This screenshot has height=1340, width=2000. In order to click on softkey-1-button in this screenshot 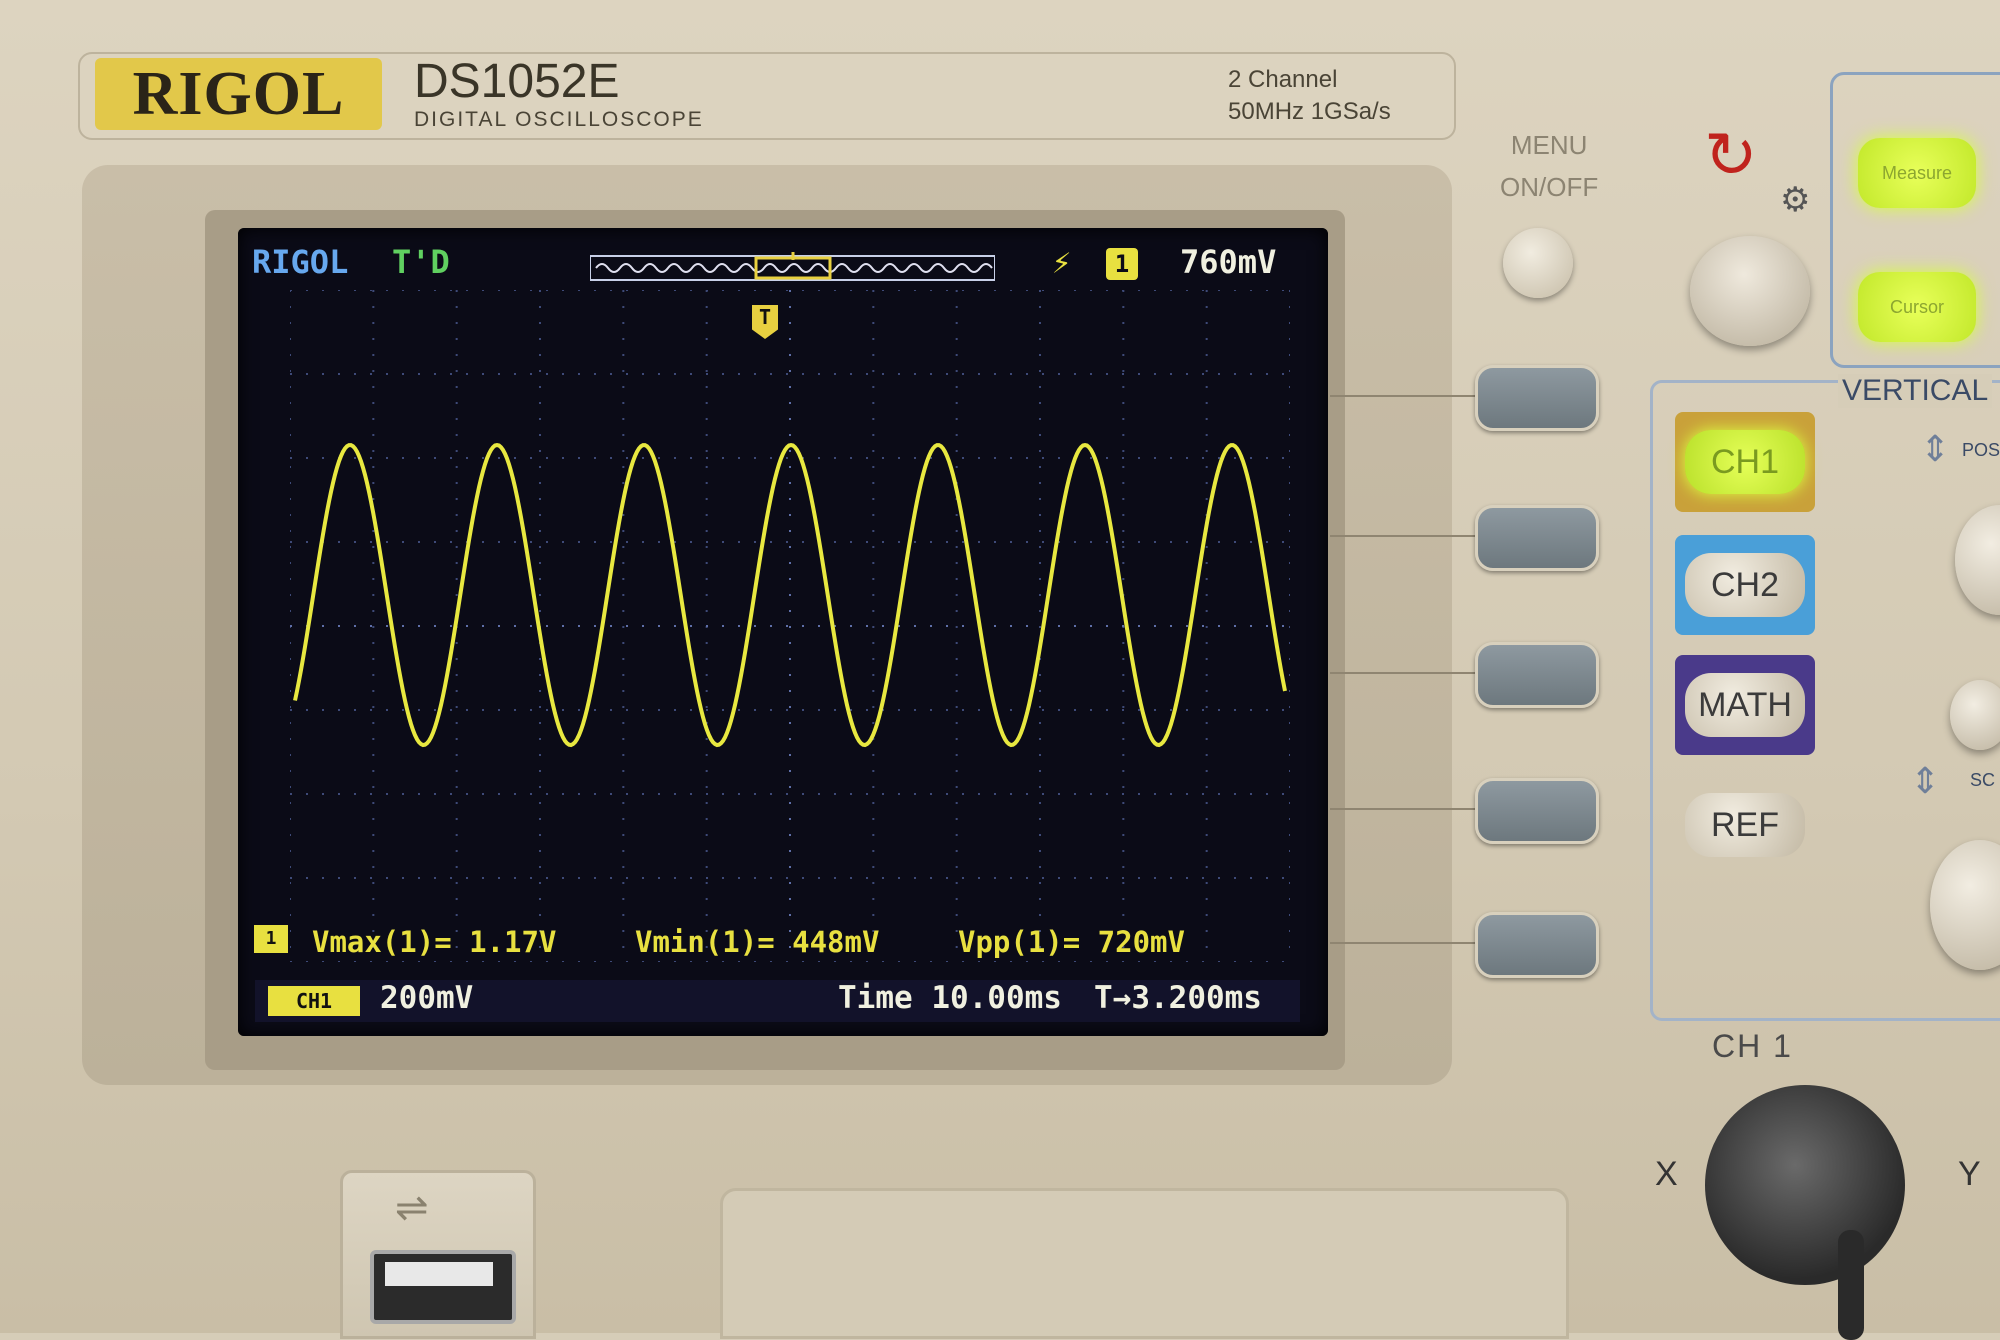, I will do `click(1537, 398)`.